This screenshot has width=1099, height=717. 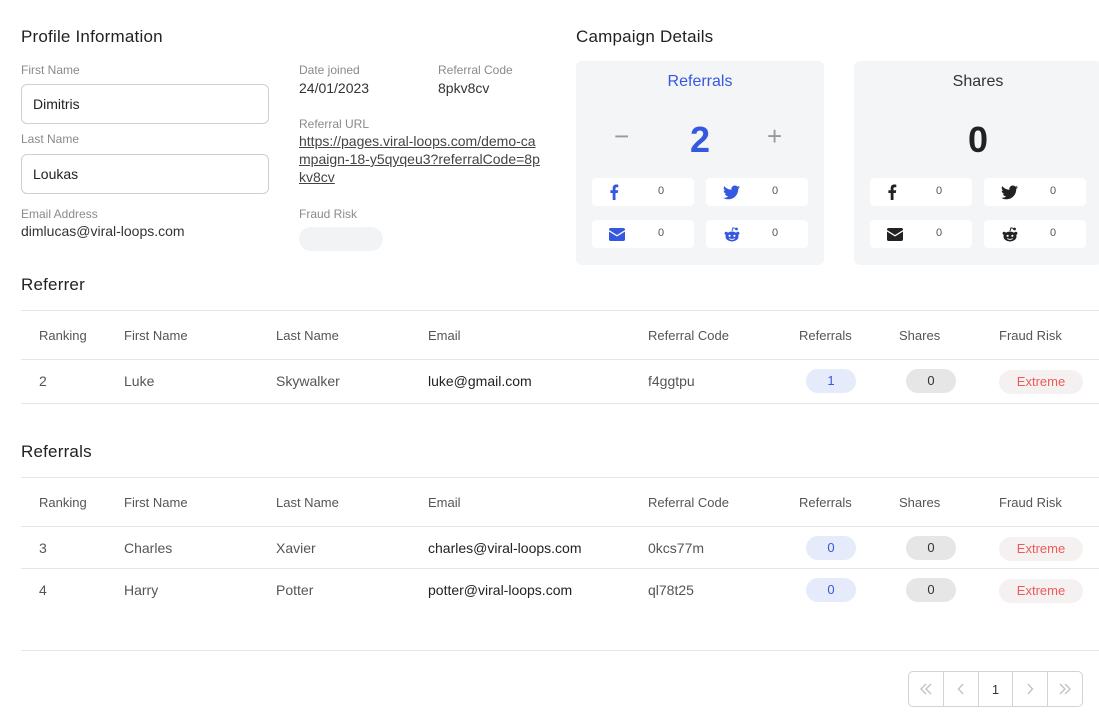 What do you see at coordinates (141, 590) in the screenshot?
I see `cell-first-name: Harry` at bounding box center [141, 590].